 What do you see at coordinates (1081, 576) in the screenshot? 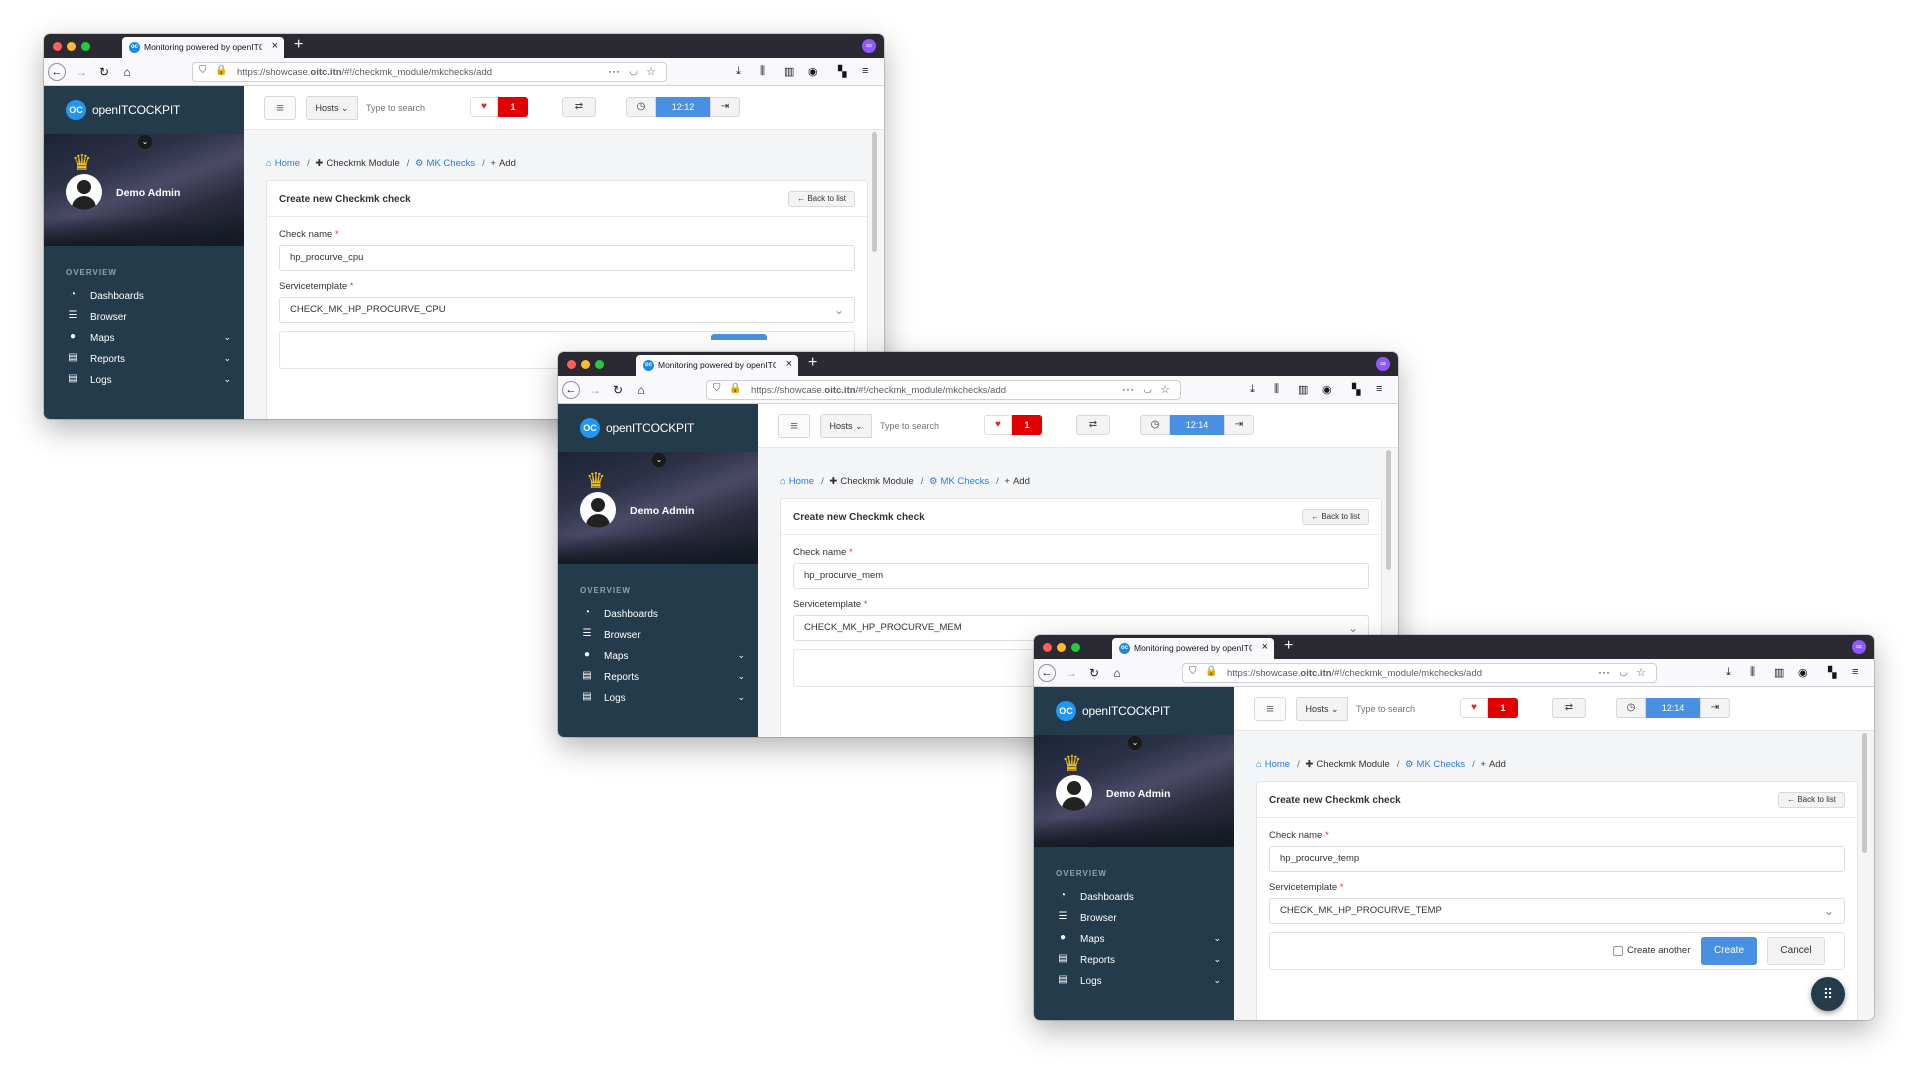
I see `check-name-field: hp_procurve_mem` at bounding box center [1081, 576].